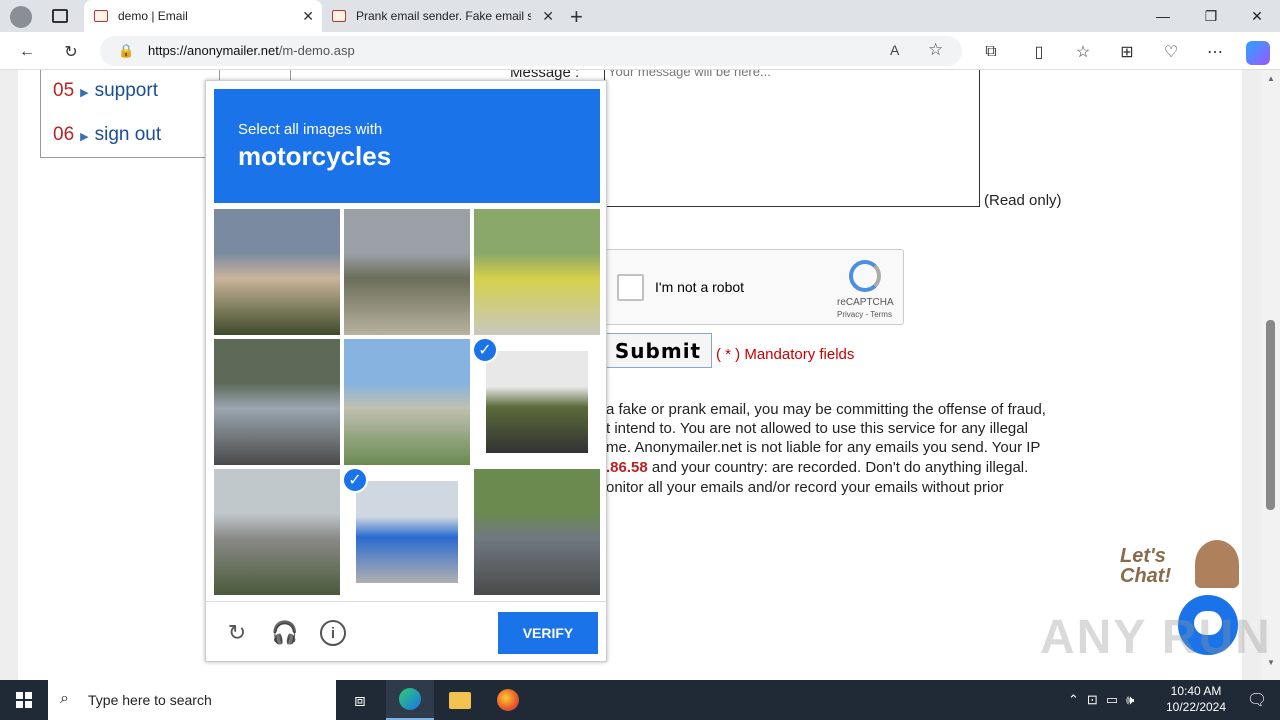  I want to click on captcha-instruction: Select all images with, so click(310, 129).